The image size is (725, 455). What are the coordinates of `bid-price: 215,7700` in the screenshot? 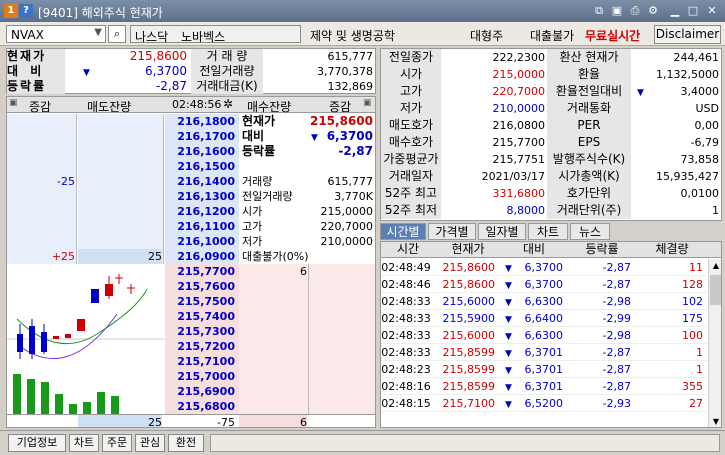 It's located at (200, 271).